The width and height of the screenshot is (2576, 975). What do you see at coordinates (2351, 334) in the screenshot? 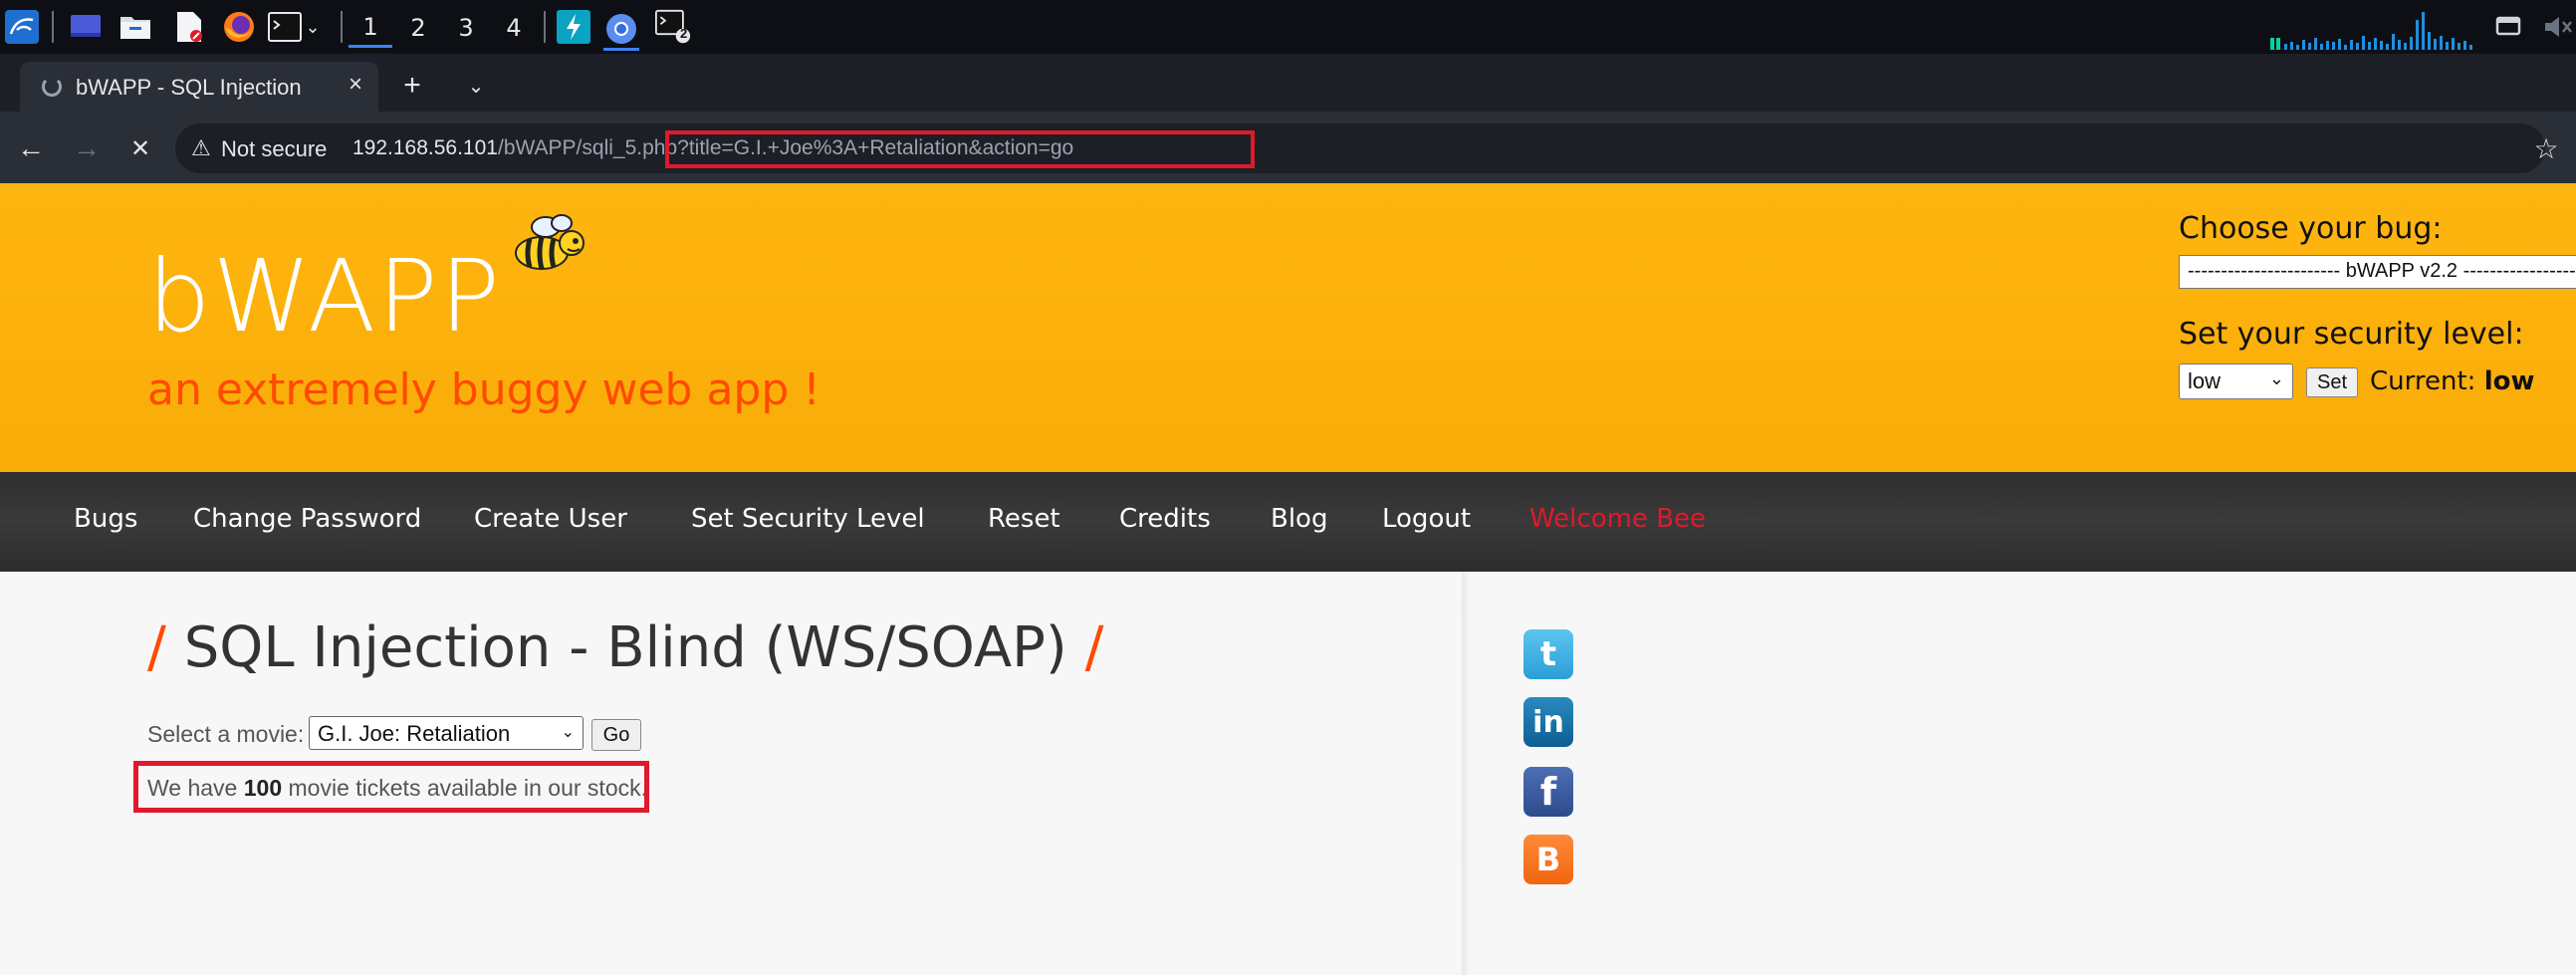
I see `security-level-label: Set your security level:` at bounding box center [2351, 334].